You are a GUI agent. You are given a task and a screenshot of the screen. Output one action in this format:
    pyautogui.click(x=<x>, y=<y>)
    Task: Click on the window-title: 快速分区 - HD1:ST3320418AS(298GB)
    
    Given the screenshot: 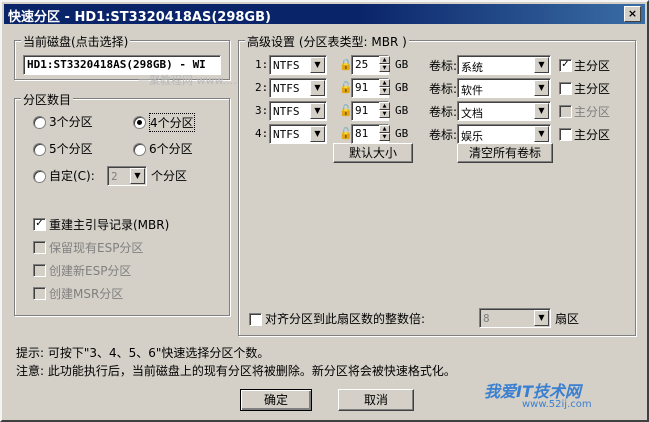 What is the action you would take?
    pyautogui.click(x=139, y=17)
    